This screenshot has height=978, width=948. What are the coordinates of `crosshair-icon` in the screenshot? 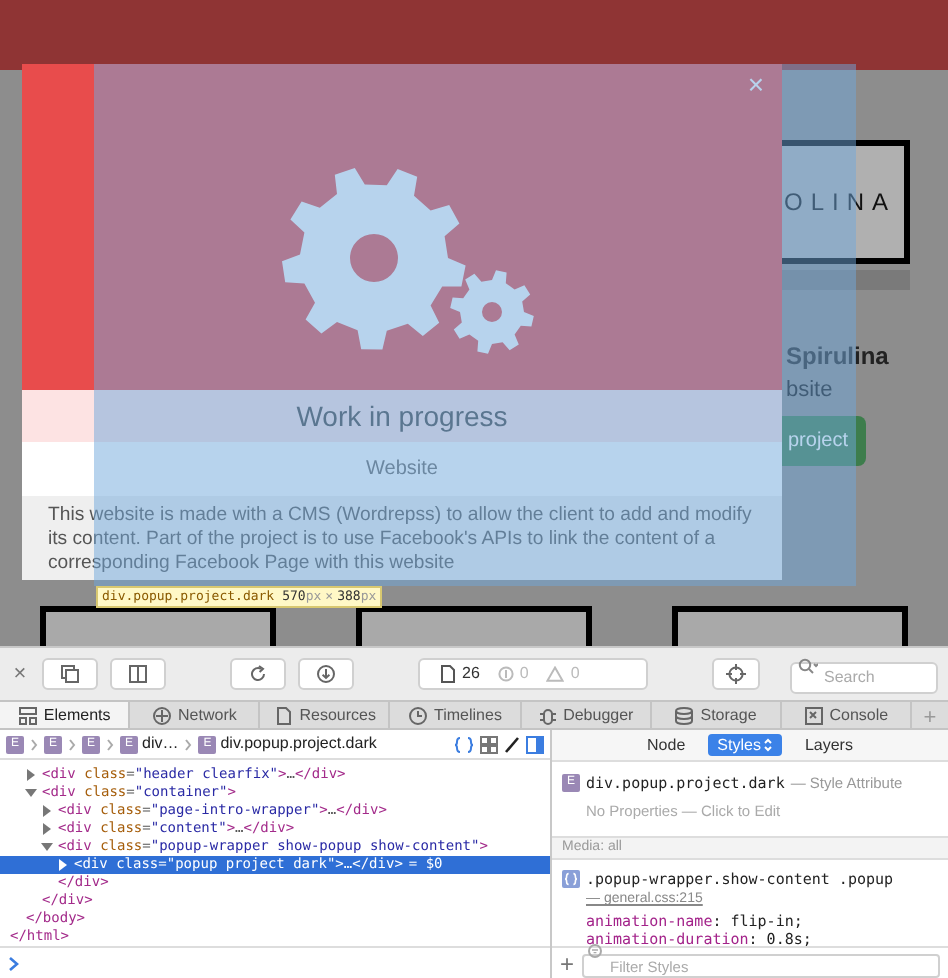 It's located at (736, 674).